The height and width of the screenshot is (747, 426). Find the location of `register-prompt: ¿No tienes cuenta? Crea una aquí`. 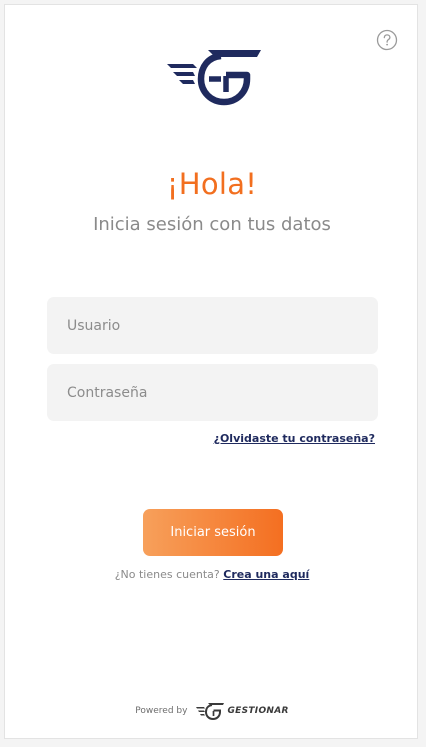

register-prompt: ¿No tienes cuenta? Crea una aquí is located at coordinates (212, 574).